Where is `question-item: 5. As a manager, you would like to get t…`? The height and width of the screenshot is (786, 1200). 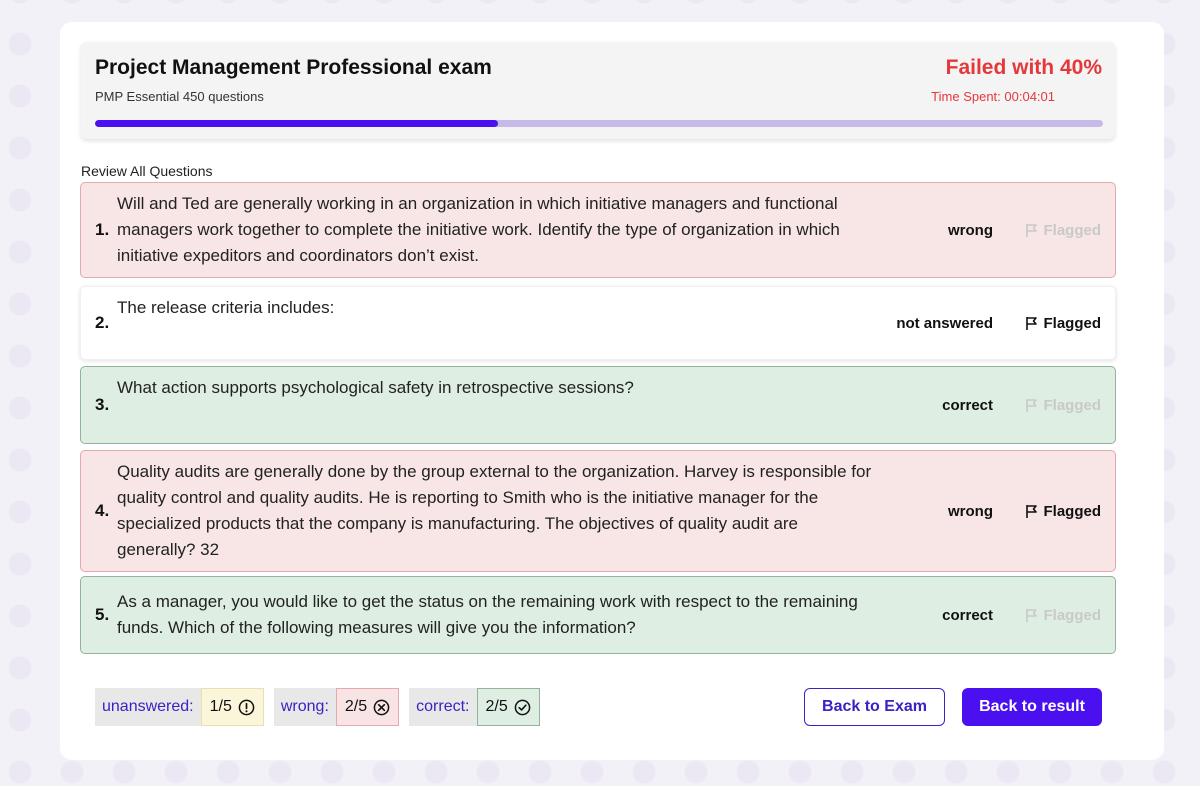 question-item: 5. As a manager, you would like to get t… is located at coordinates (598, 615).